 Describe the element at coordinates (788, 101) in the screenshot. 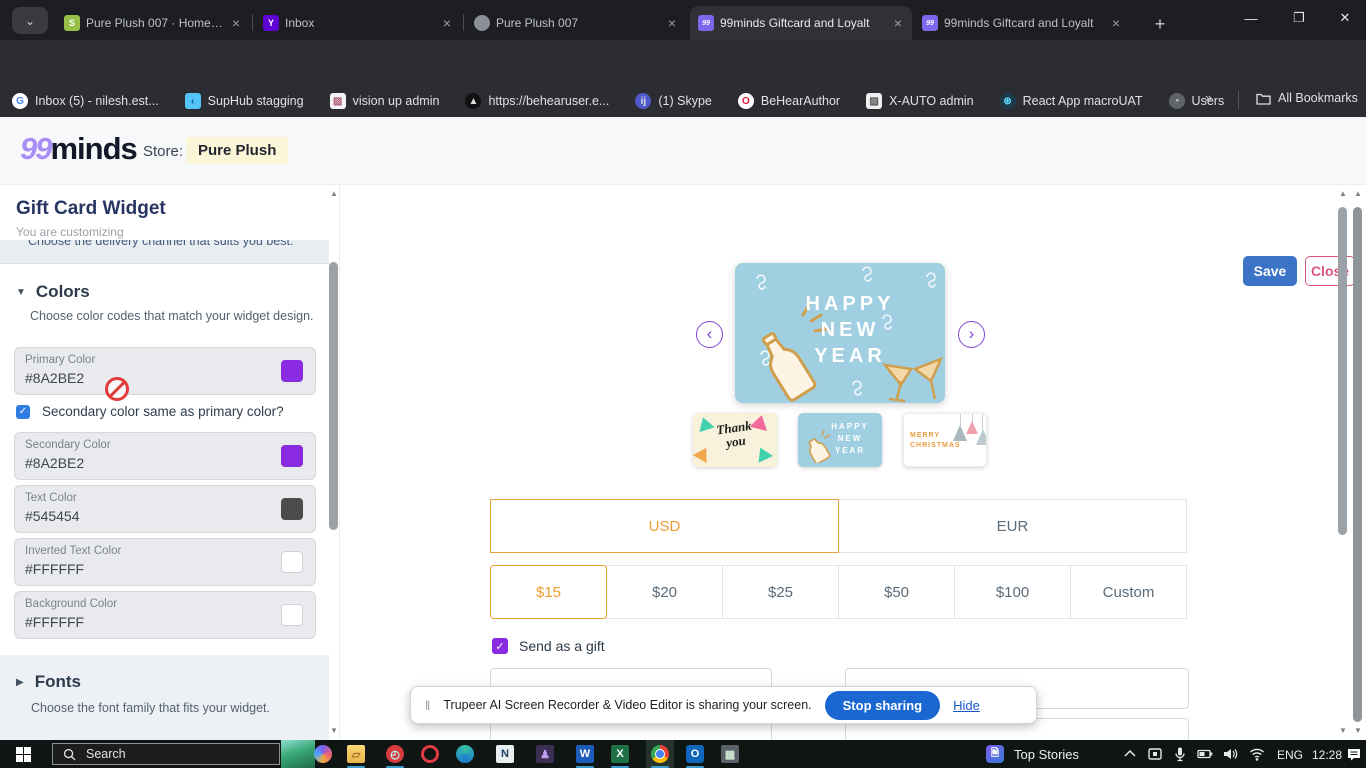

I see `bookmark-behearauthor: O BeHearAuthor` at that location.